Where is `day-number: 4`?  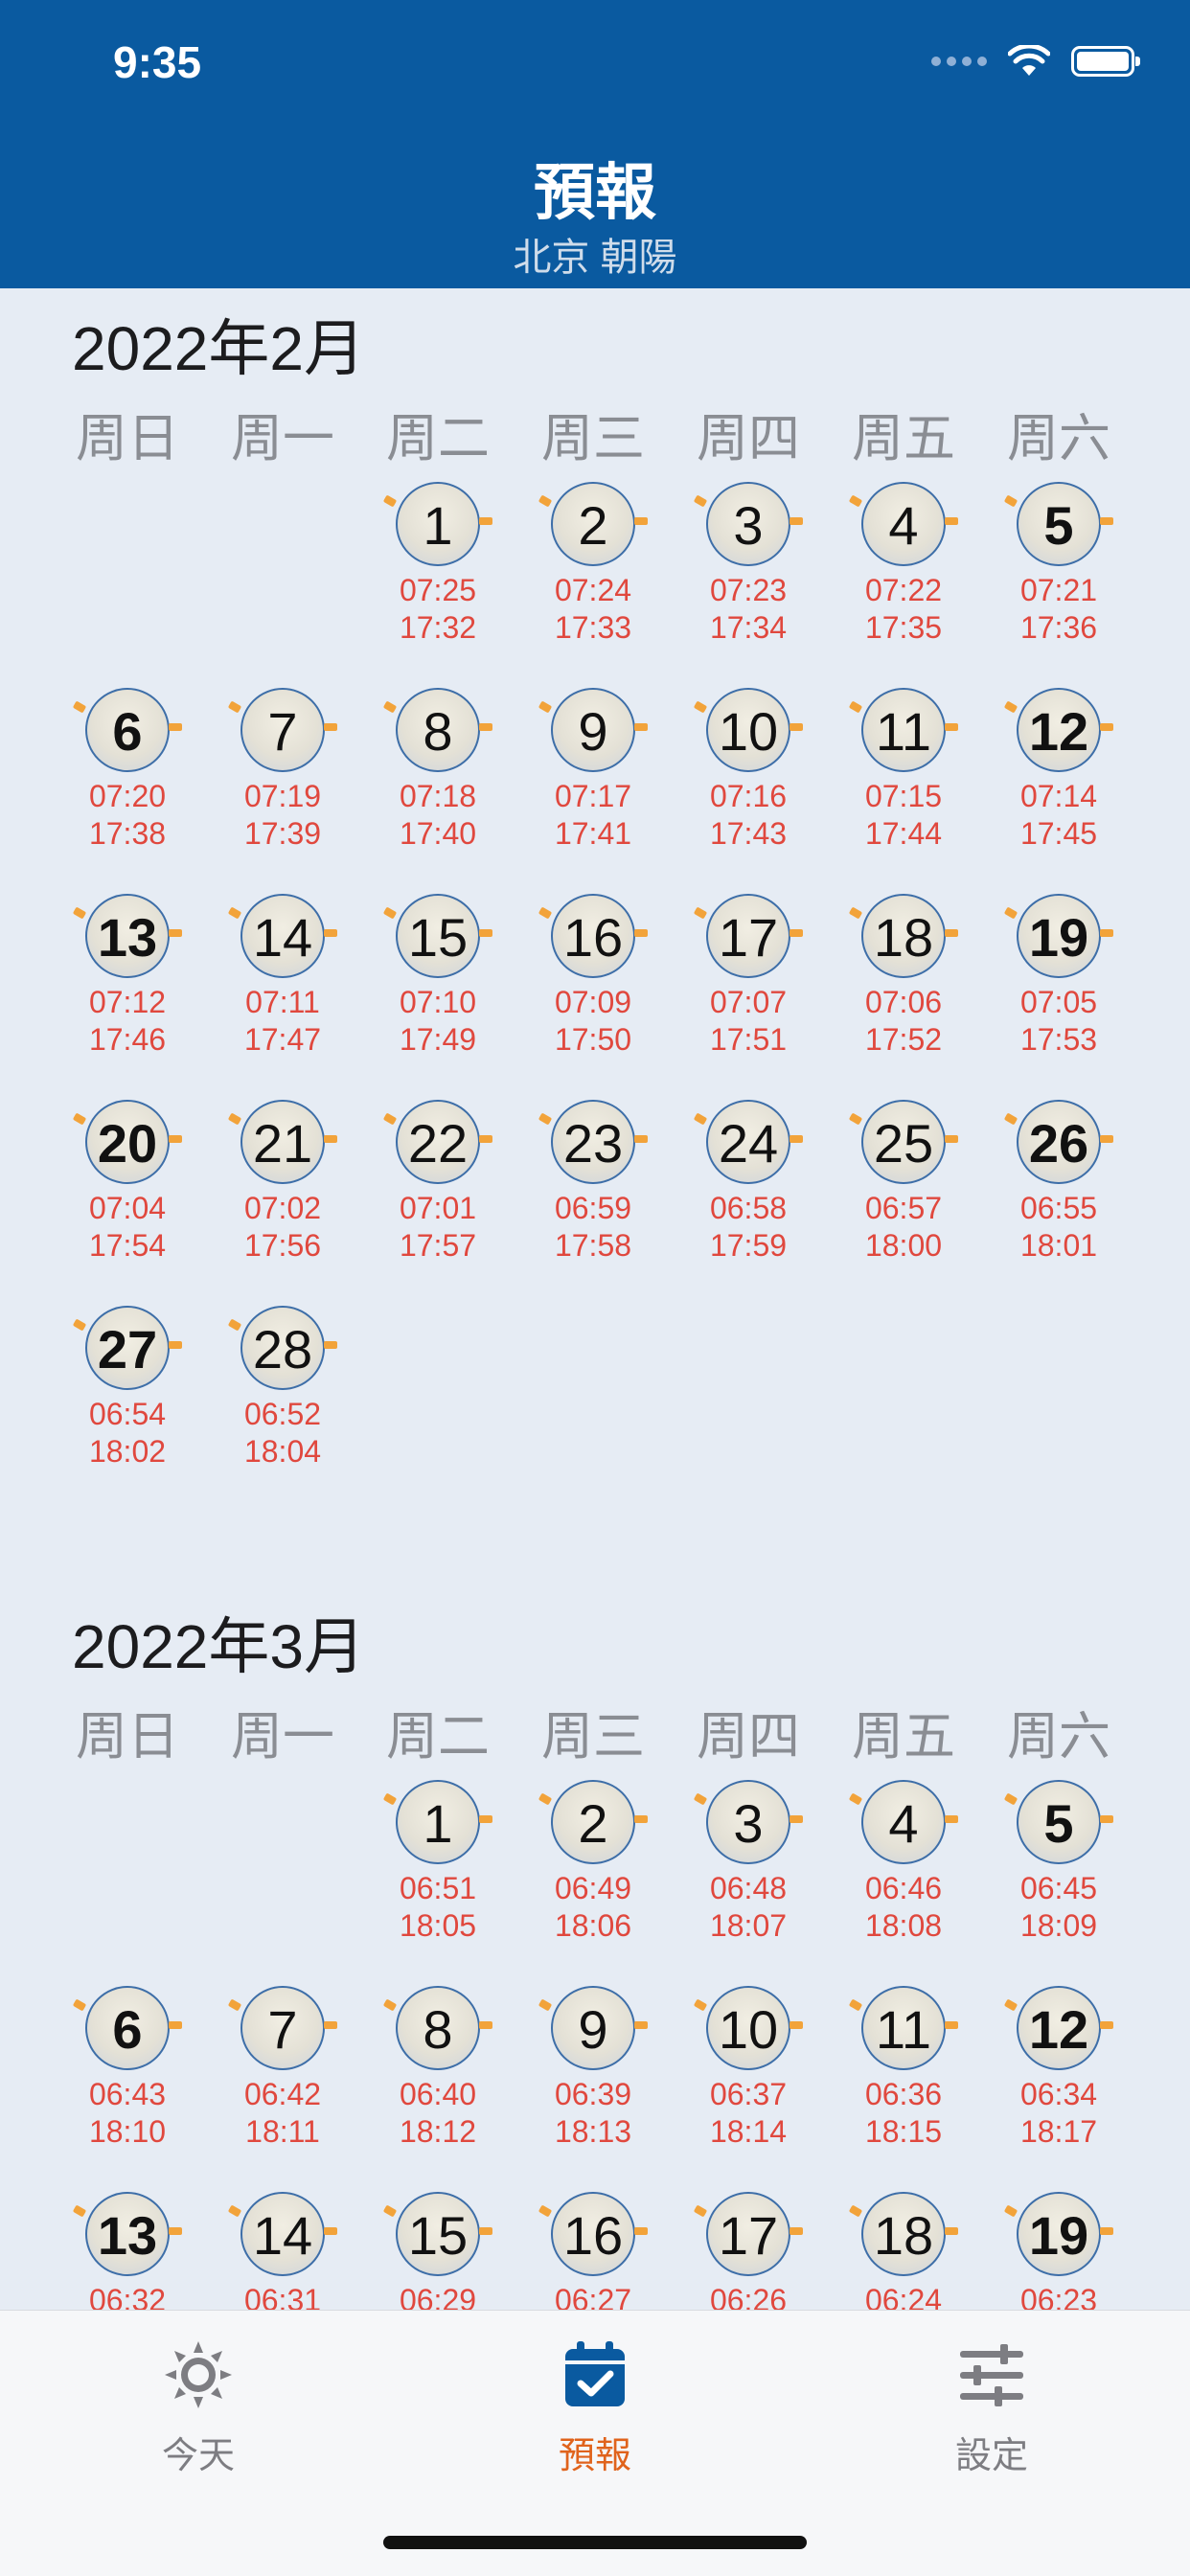 day-number: 4 is located at coordinates (904, 525).